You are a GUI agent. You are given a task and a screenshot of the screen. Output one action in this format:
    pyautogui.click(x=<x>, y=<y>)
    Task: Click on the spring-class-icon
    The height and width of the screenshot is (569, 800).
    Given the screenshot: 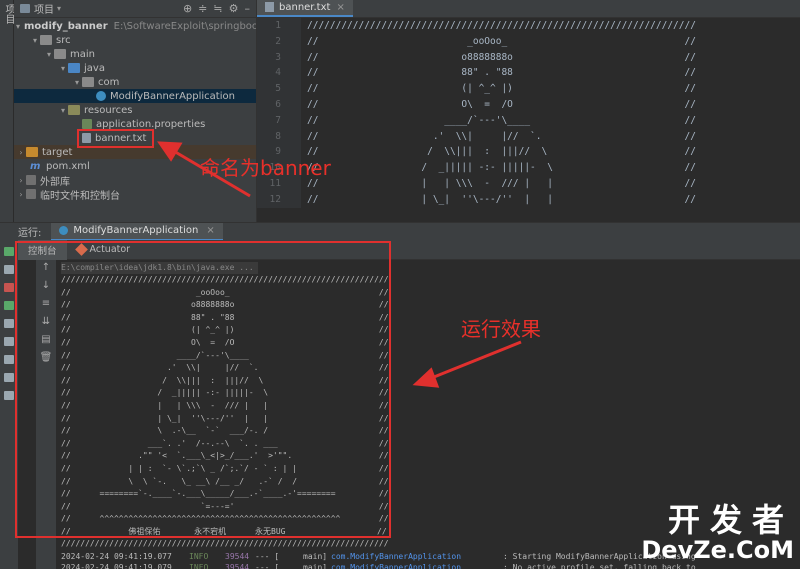 What is the action you would take?
    pyautogui.click(x=101, y=96)
    